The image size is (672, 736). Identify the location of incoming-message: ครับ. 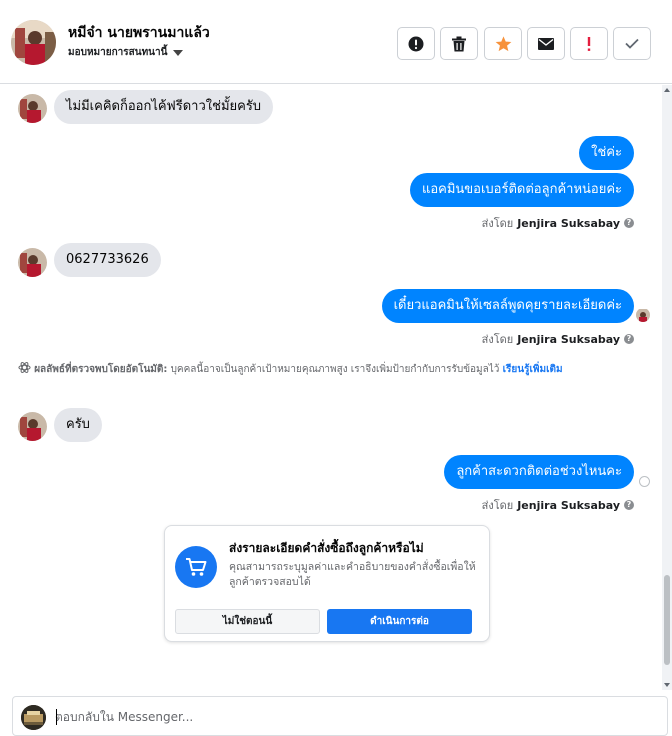
(78, 425).